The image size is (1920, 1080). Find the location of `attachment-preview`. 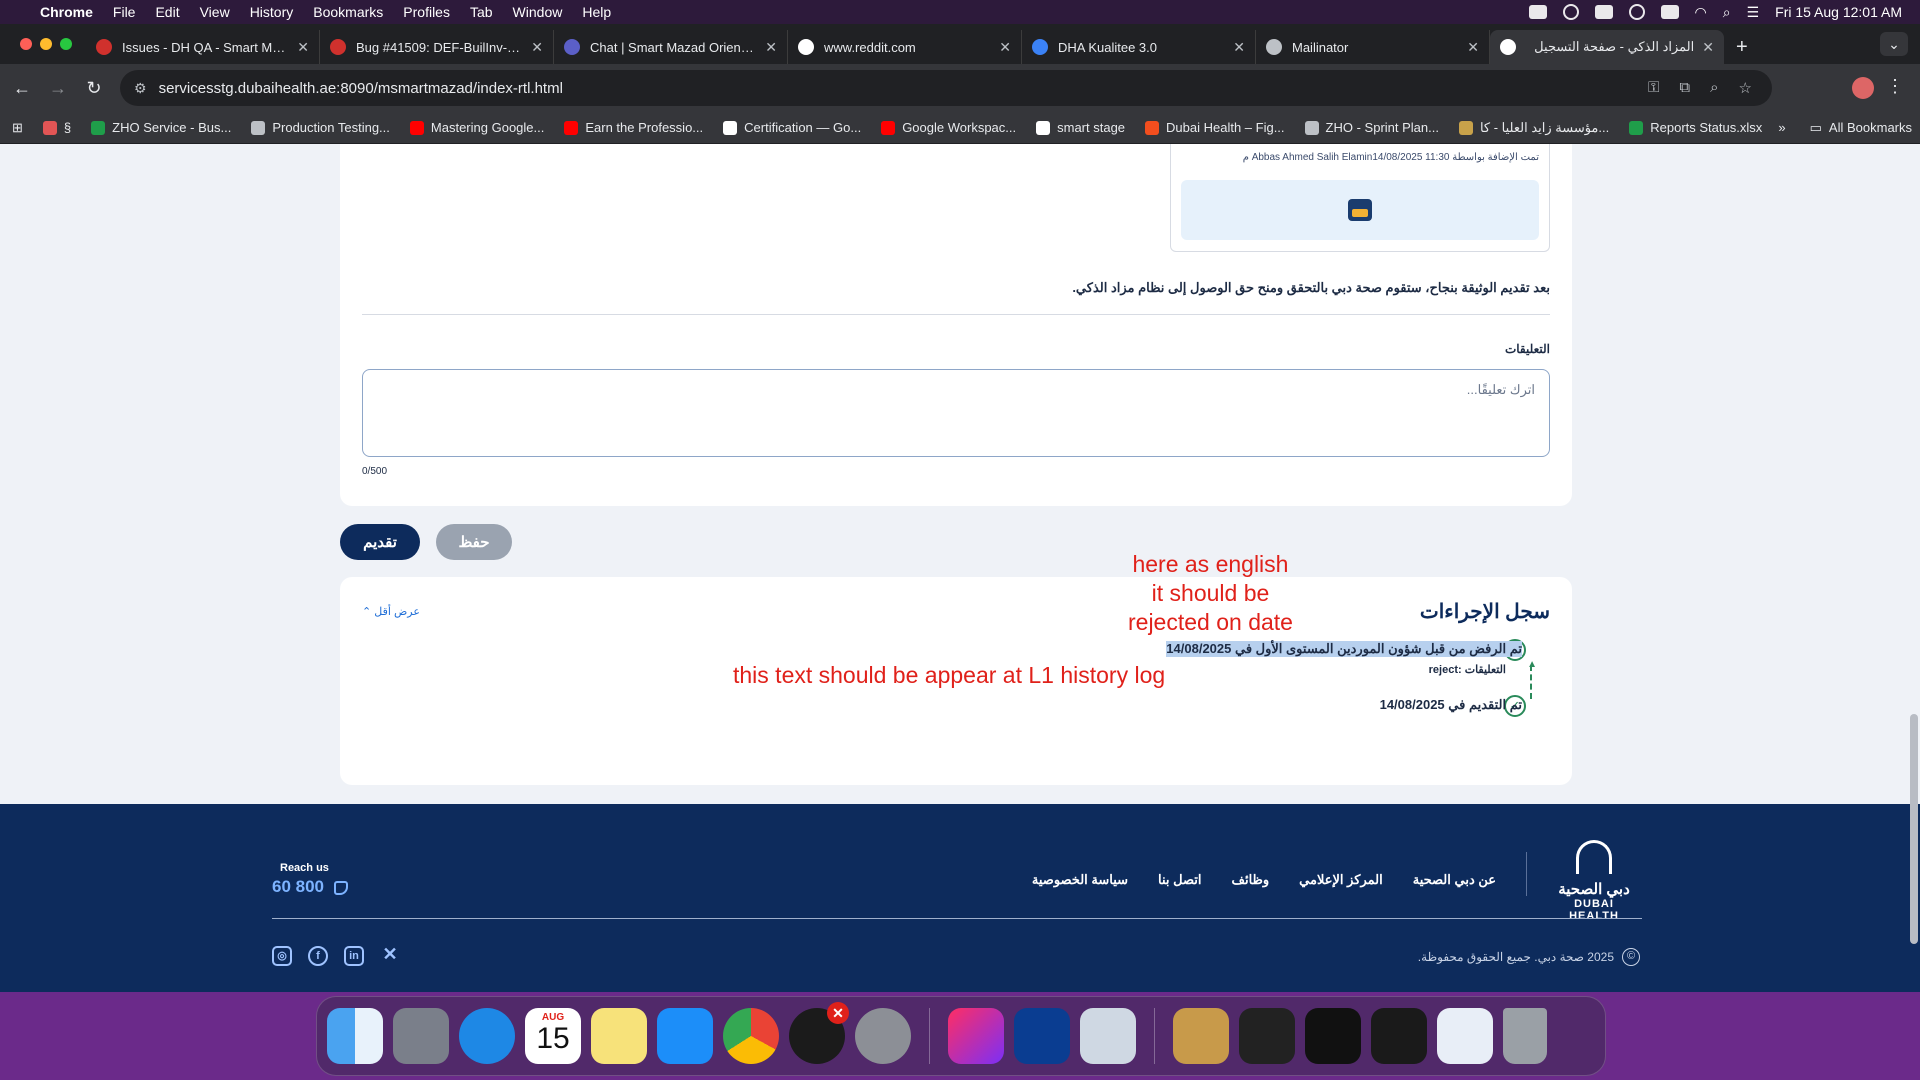

attachment-preview is located at coordinates (1360, 210).